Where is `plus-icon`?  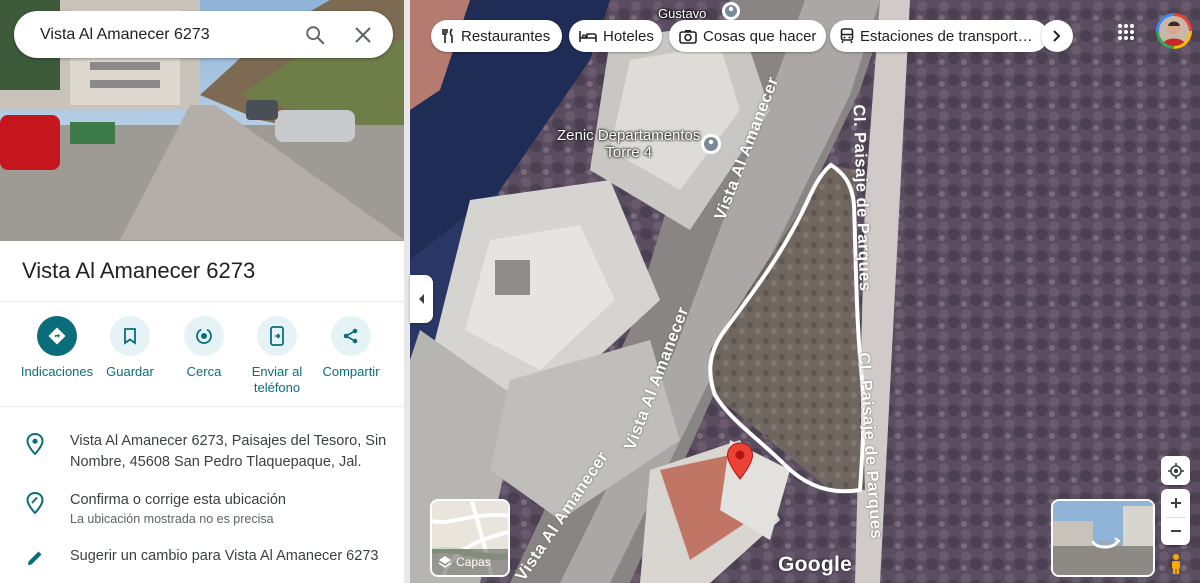 plus-icon is located at coordinates (1175, 503).